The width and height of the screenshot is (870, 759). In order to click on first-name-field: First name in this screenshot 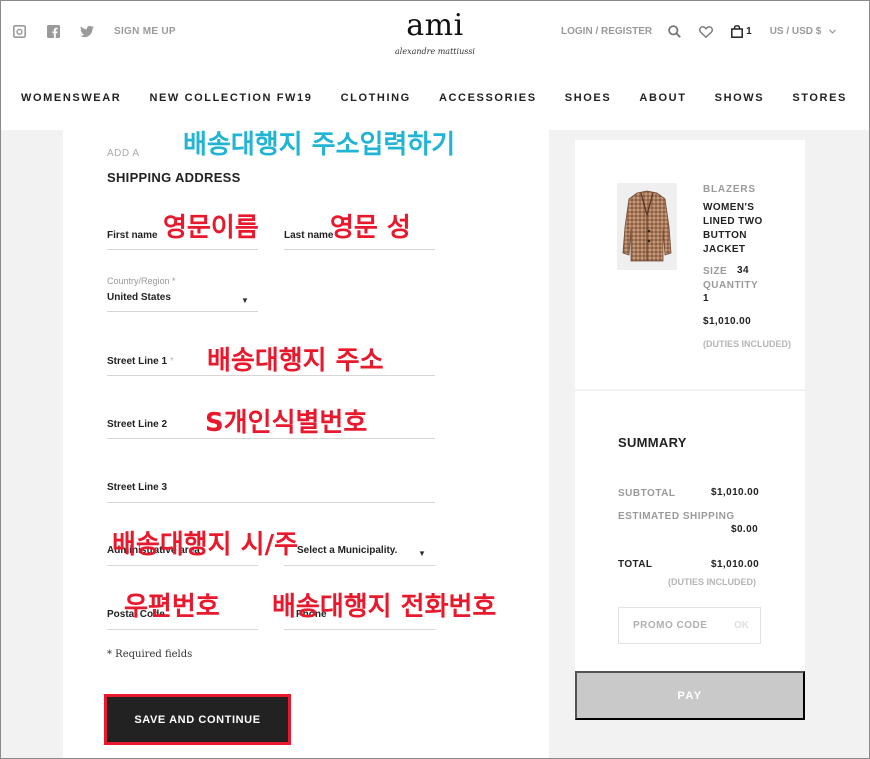, I will do `click(132, 235)`.